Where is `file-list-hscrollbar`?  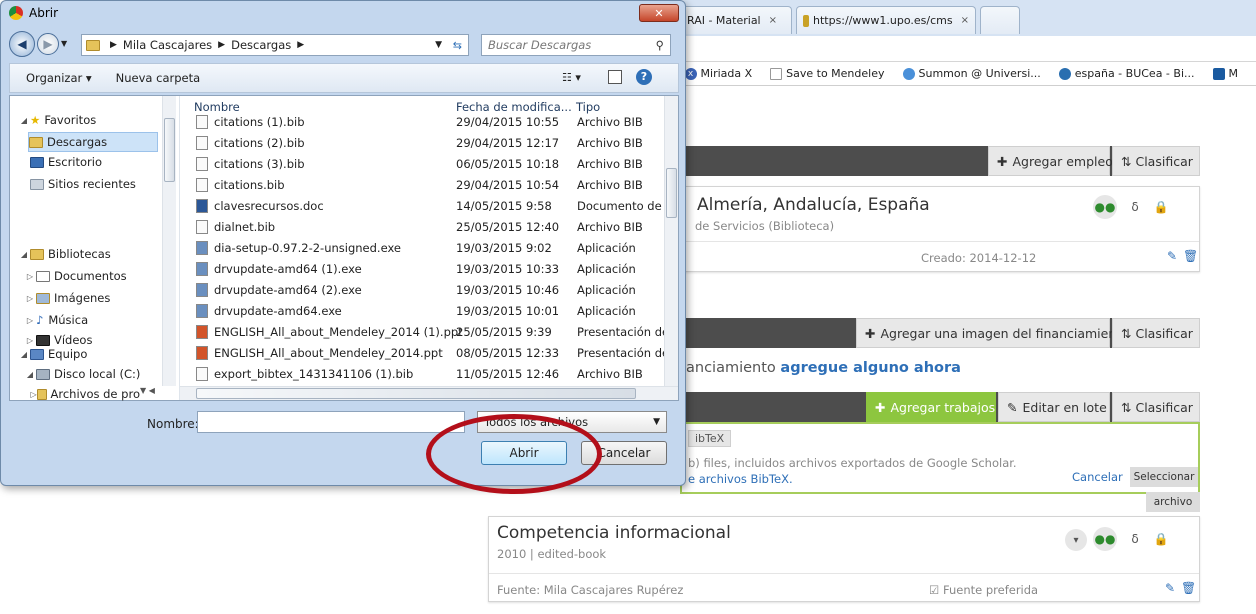 file-list-hscrollbar is located at coordinates (429, 393).